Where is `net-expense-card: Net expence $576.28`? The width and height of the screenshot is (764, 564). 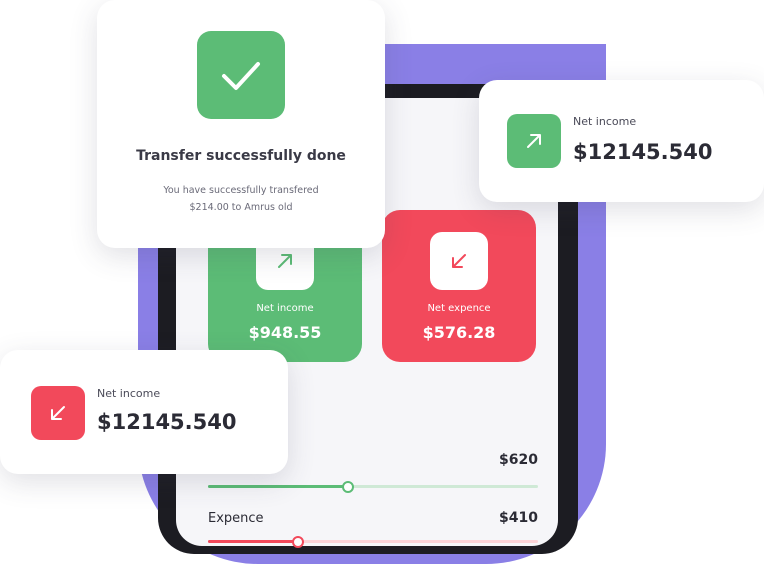
net-expense-card: Net expence $576.28 is located at coordinates (459, 286).